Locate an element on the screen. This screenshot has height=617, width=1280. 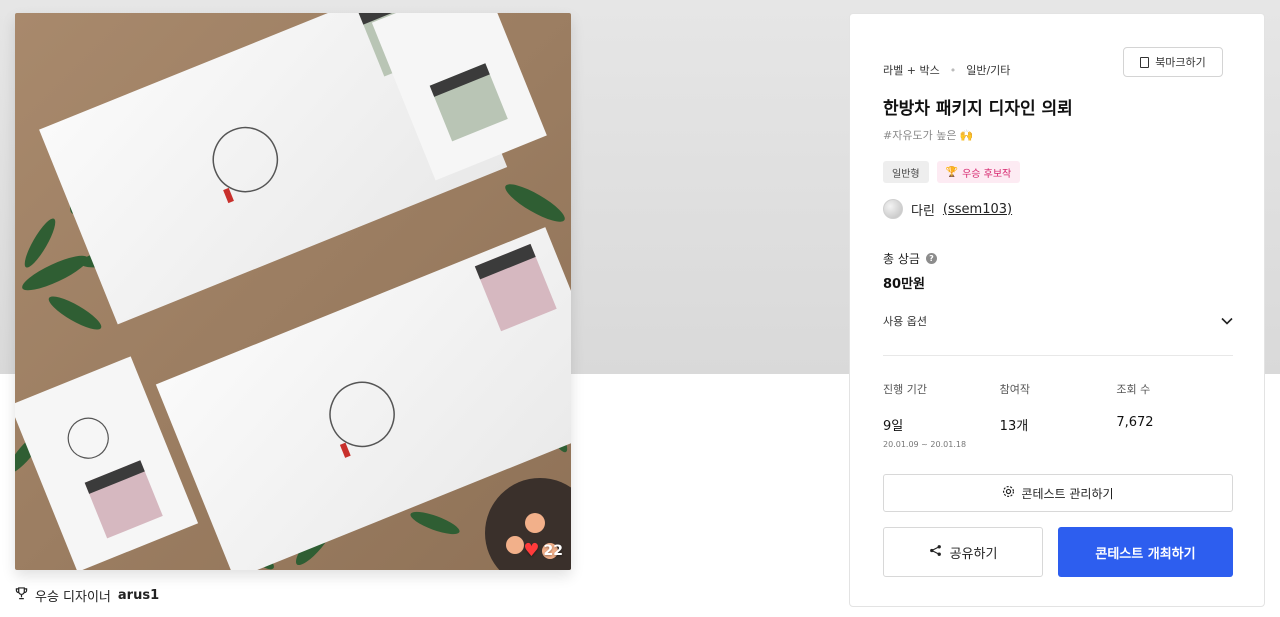
stat-entries: 참여작 13개 is located at coordinates (1058, 415).